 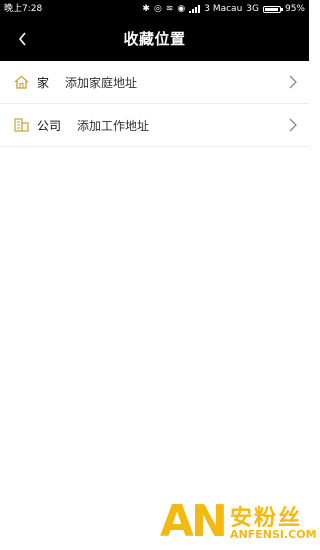 I want to click on watermark-site: ANFENSI.COM, so click(x=273, y=534).